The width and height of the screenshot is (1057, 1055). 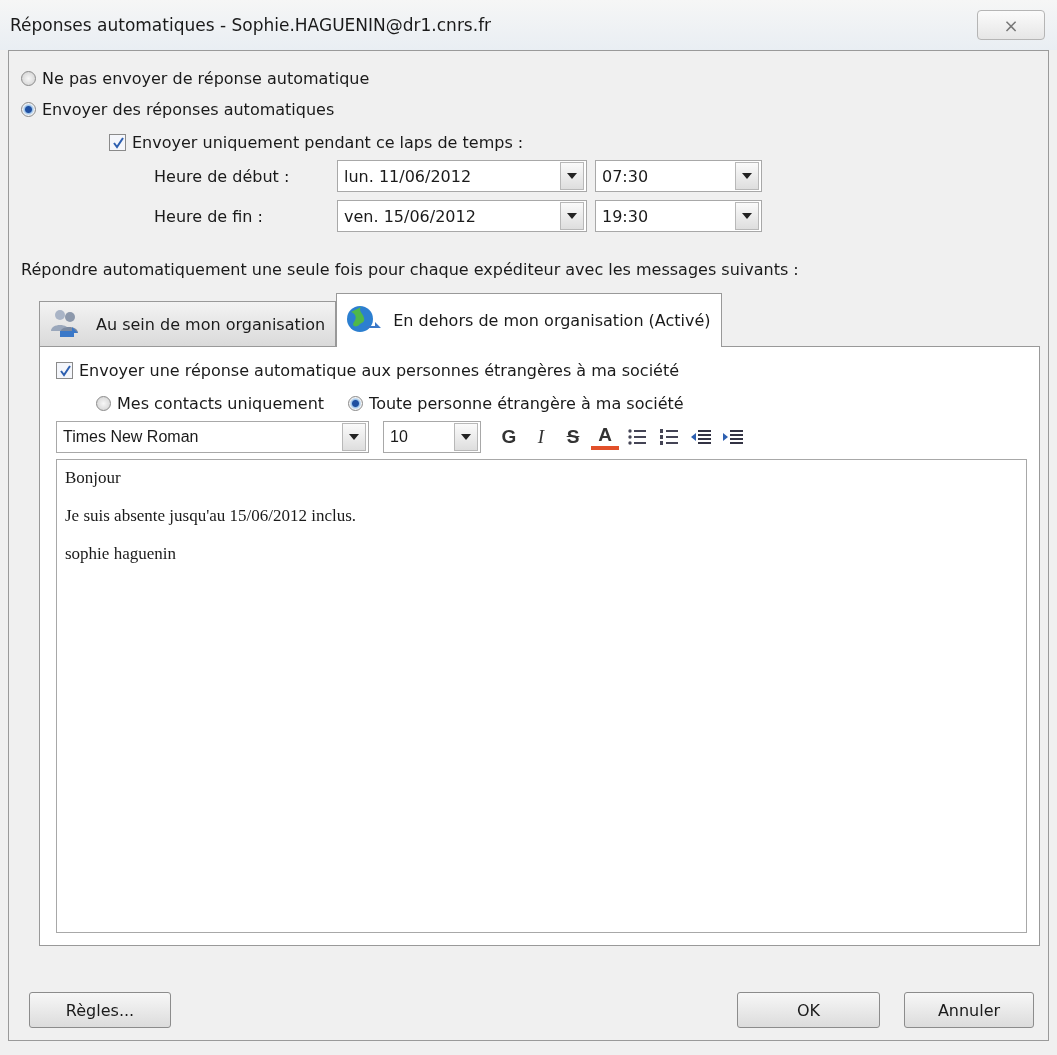 What do you see at coordinates (701, 437) in the screenshot?
I see `decrease-indent-icon` at bounding box center [701, 437].